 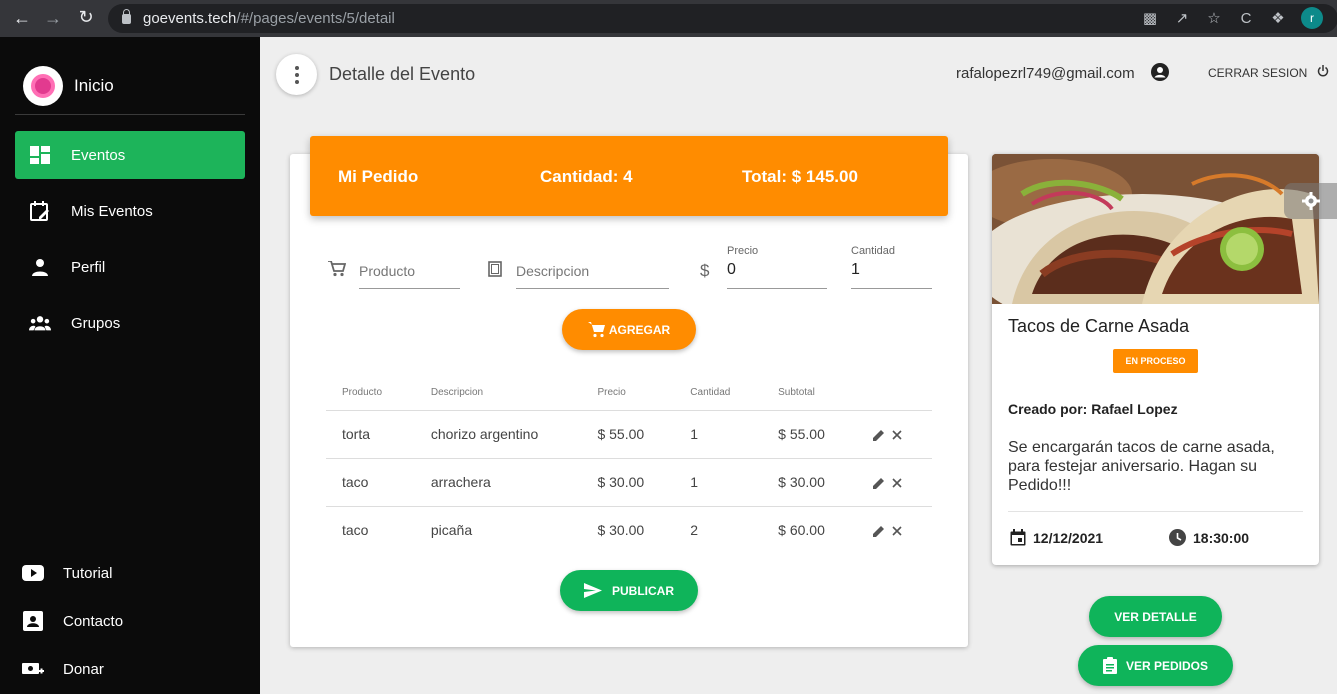 I want to click on cell-product: torta, so click(x=370, y=434).